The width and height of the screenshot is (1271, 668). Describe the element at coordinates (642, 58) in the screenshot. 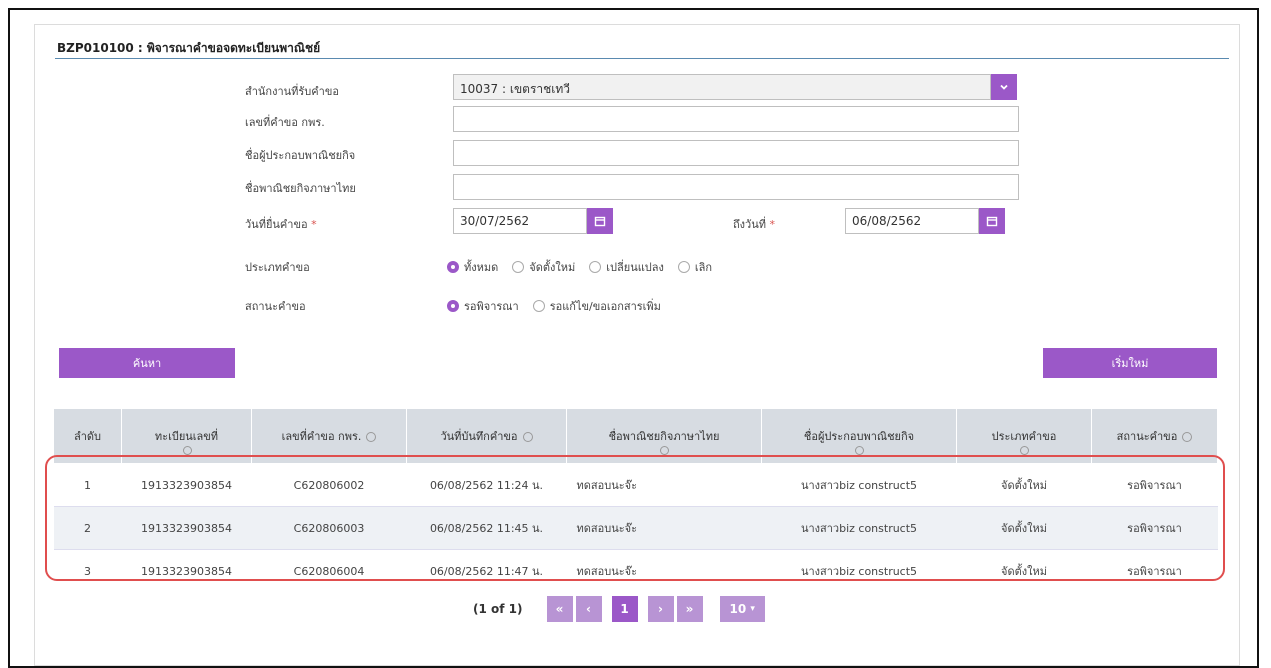

I see `title-divider` at that location.